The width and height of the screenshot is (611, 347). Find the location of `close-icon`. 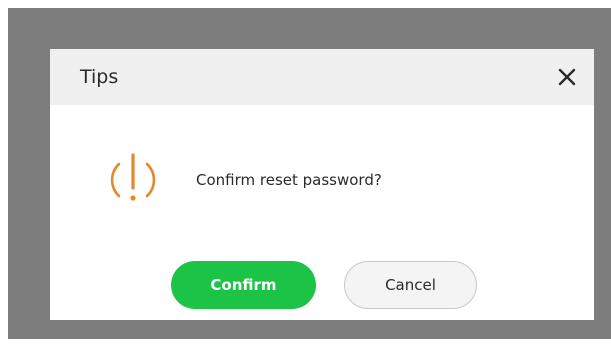

close-icon is located at coordinates (567, 77).